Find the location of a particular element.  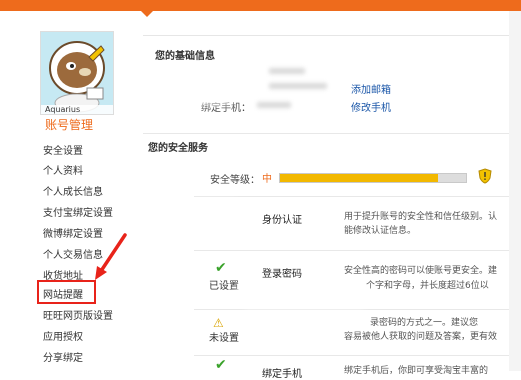

highlight-box is located at coordinates (66, 292).